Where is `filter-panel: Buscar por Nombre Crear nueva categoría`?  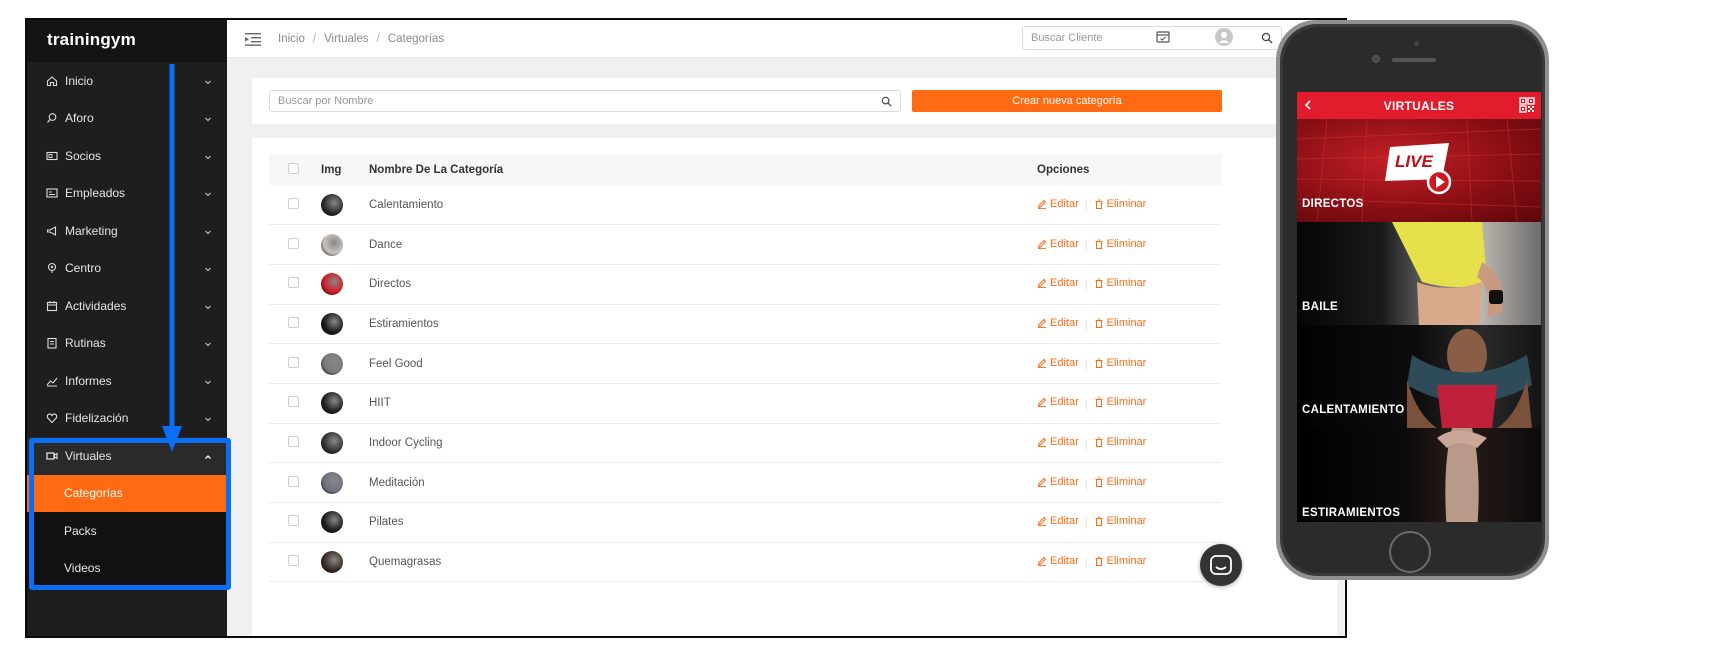 filter-panel: Buscar por Nombre Crear nueva categoría is located at coordinates (794, 101).